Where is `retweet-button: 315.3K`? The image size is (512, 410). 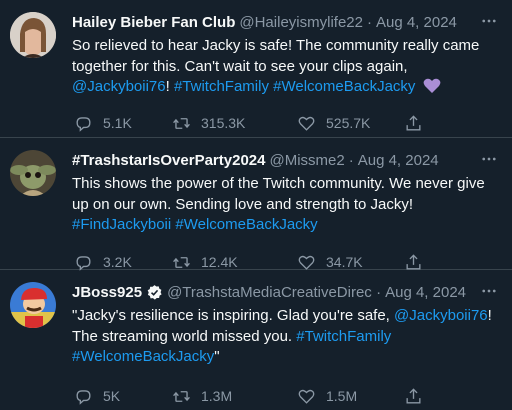 retweet-button: 315.3K is located at coordinates (208, 123).